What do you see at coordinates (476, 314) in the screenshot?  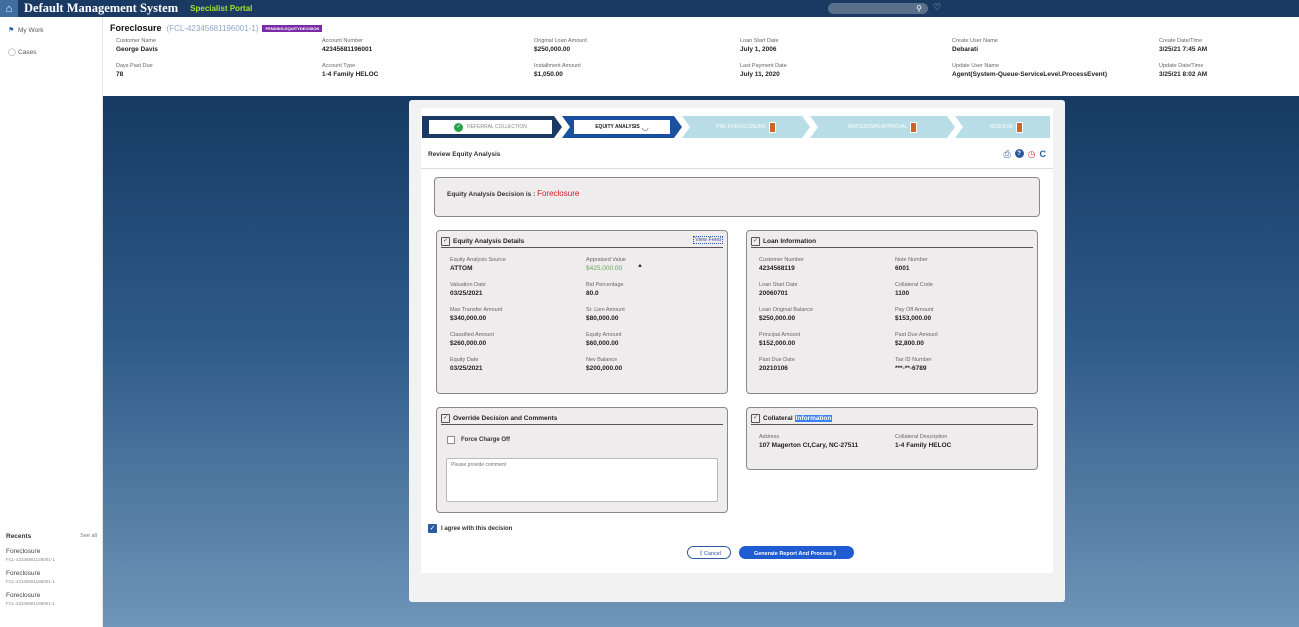 I see `field-max-transfer: Max Transfer Amount $340,000.00` at bounding box center [476, 314].